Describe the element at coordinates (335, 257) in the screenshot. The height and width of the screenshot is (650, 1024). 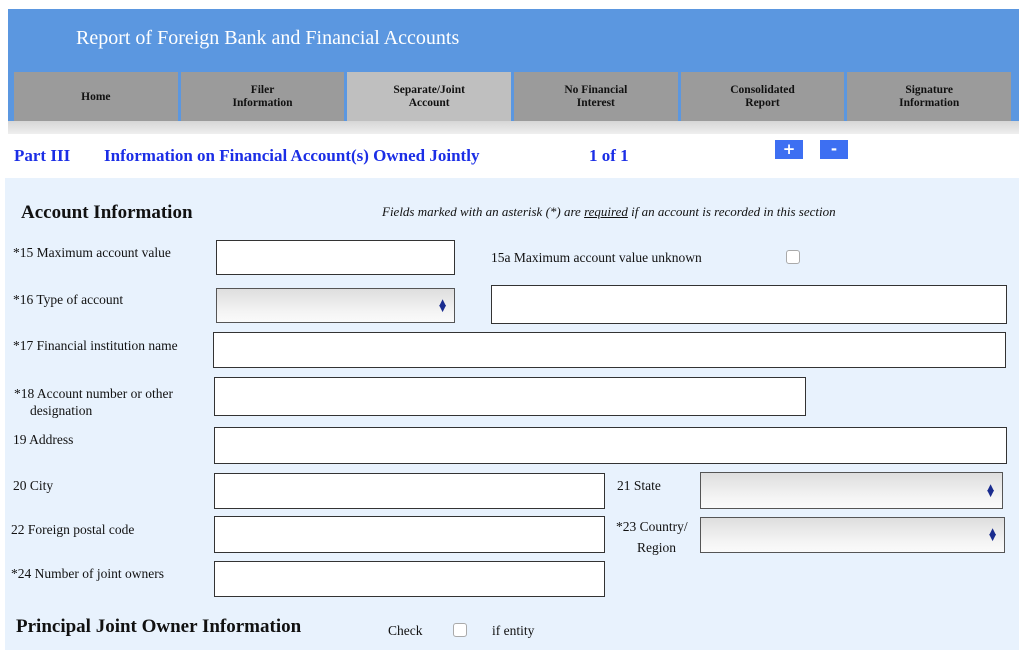
I see `max-value-input` at that location.